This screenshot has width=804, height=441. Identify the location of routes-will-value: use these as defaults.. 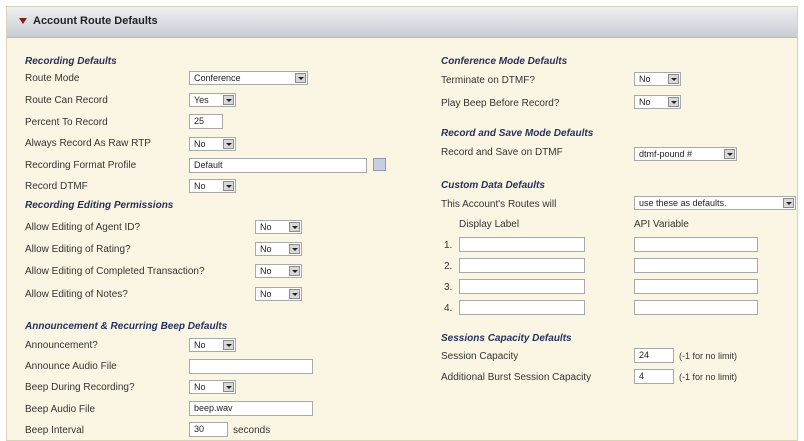
(683, 203).